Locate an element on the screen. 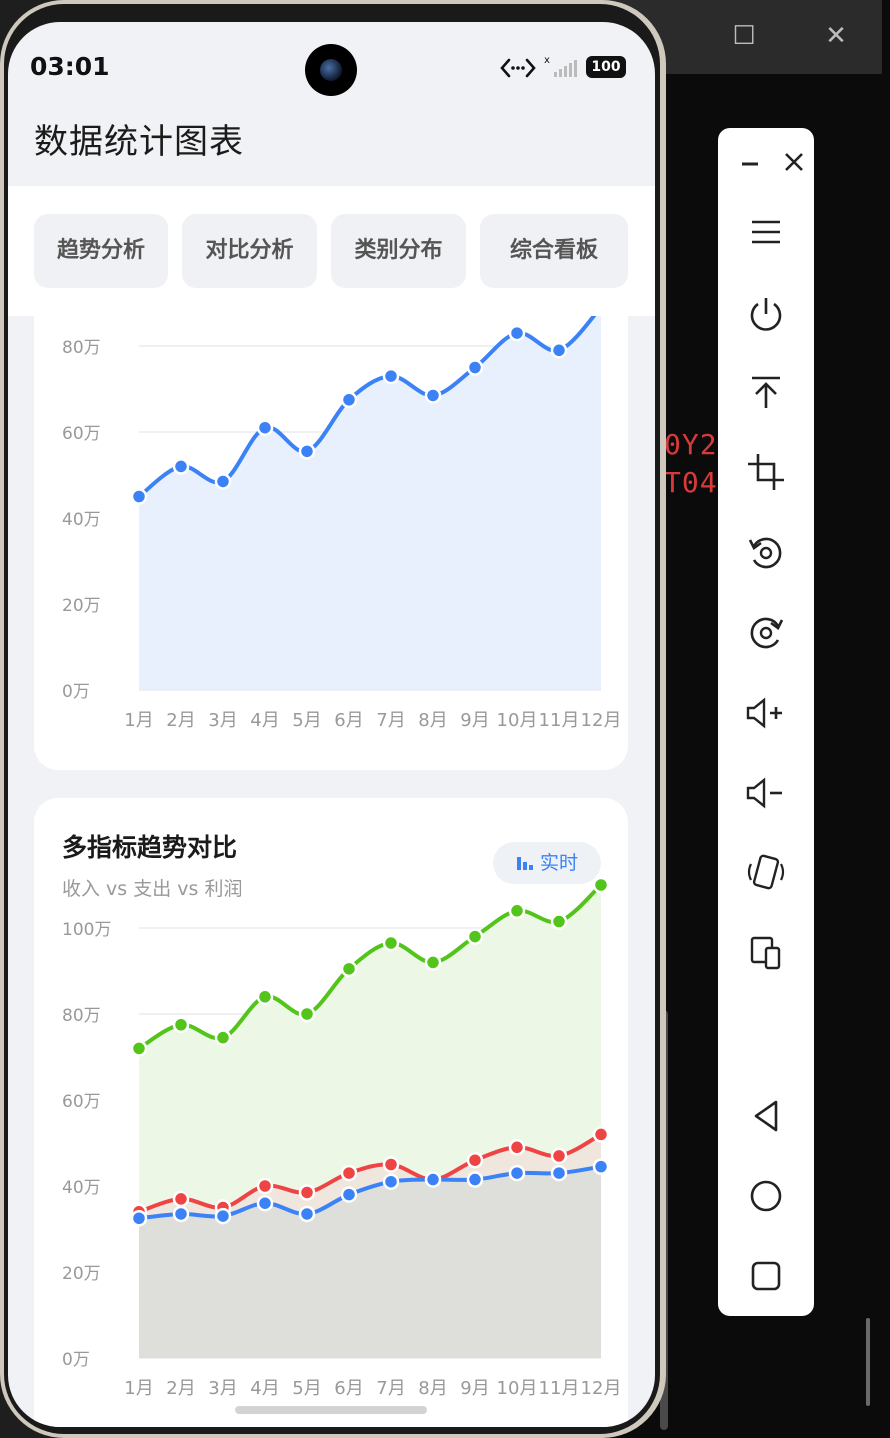 Image resolution: width=890 pixels, height=1438 pixels. tab-trend-analysis: 趋势分析 is located at coordinates (101, 251).